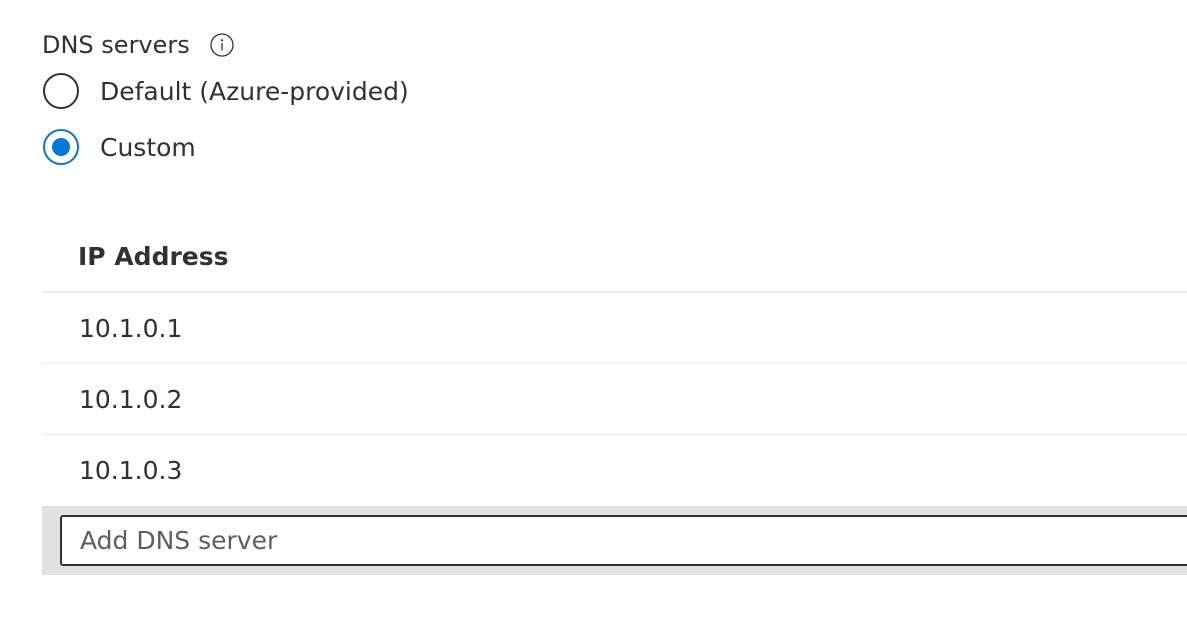  Describe the element at coordinates (148, 147) in the screenshot. I see `radio-label-custom: Custom` at that location.